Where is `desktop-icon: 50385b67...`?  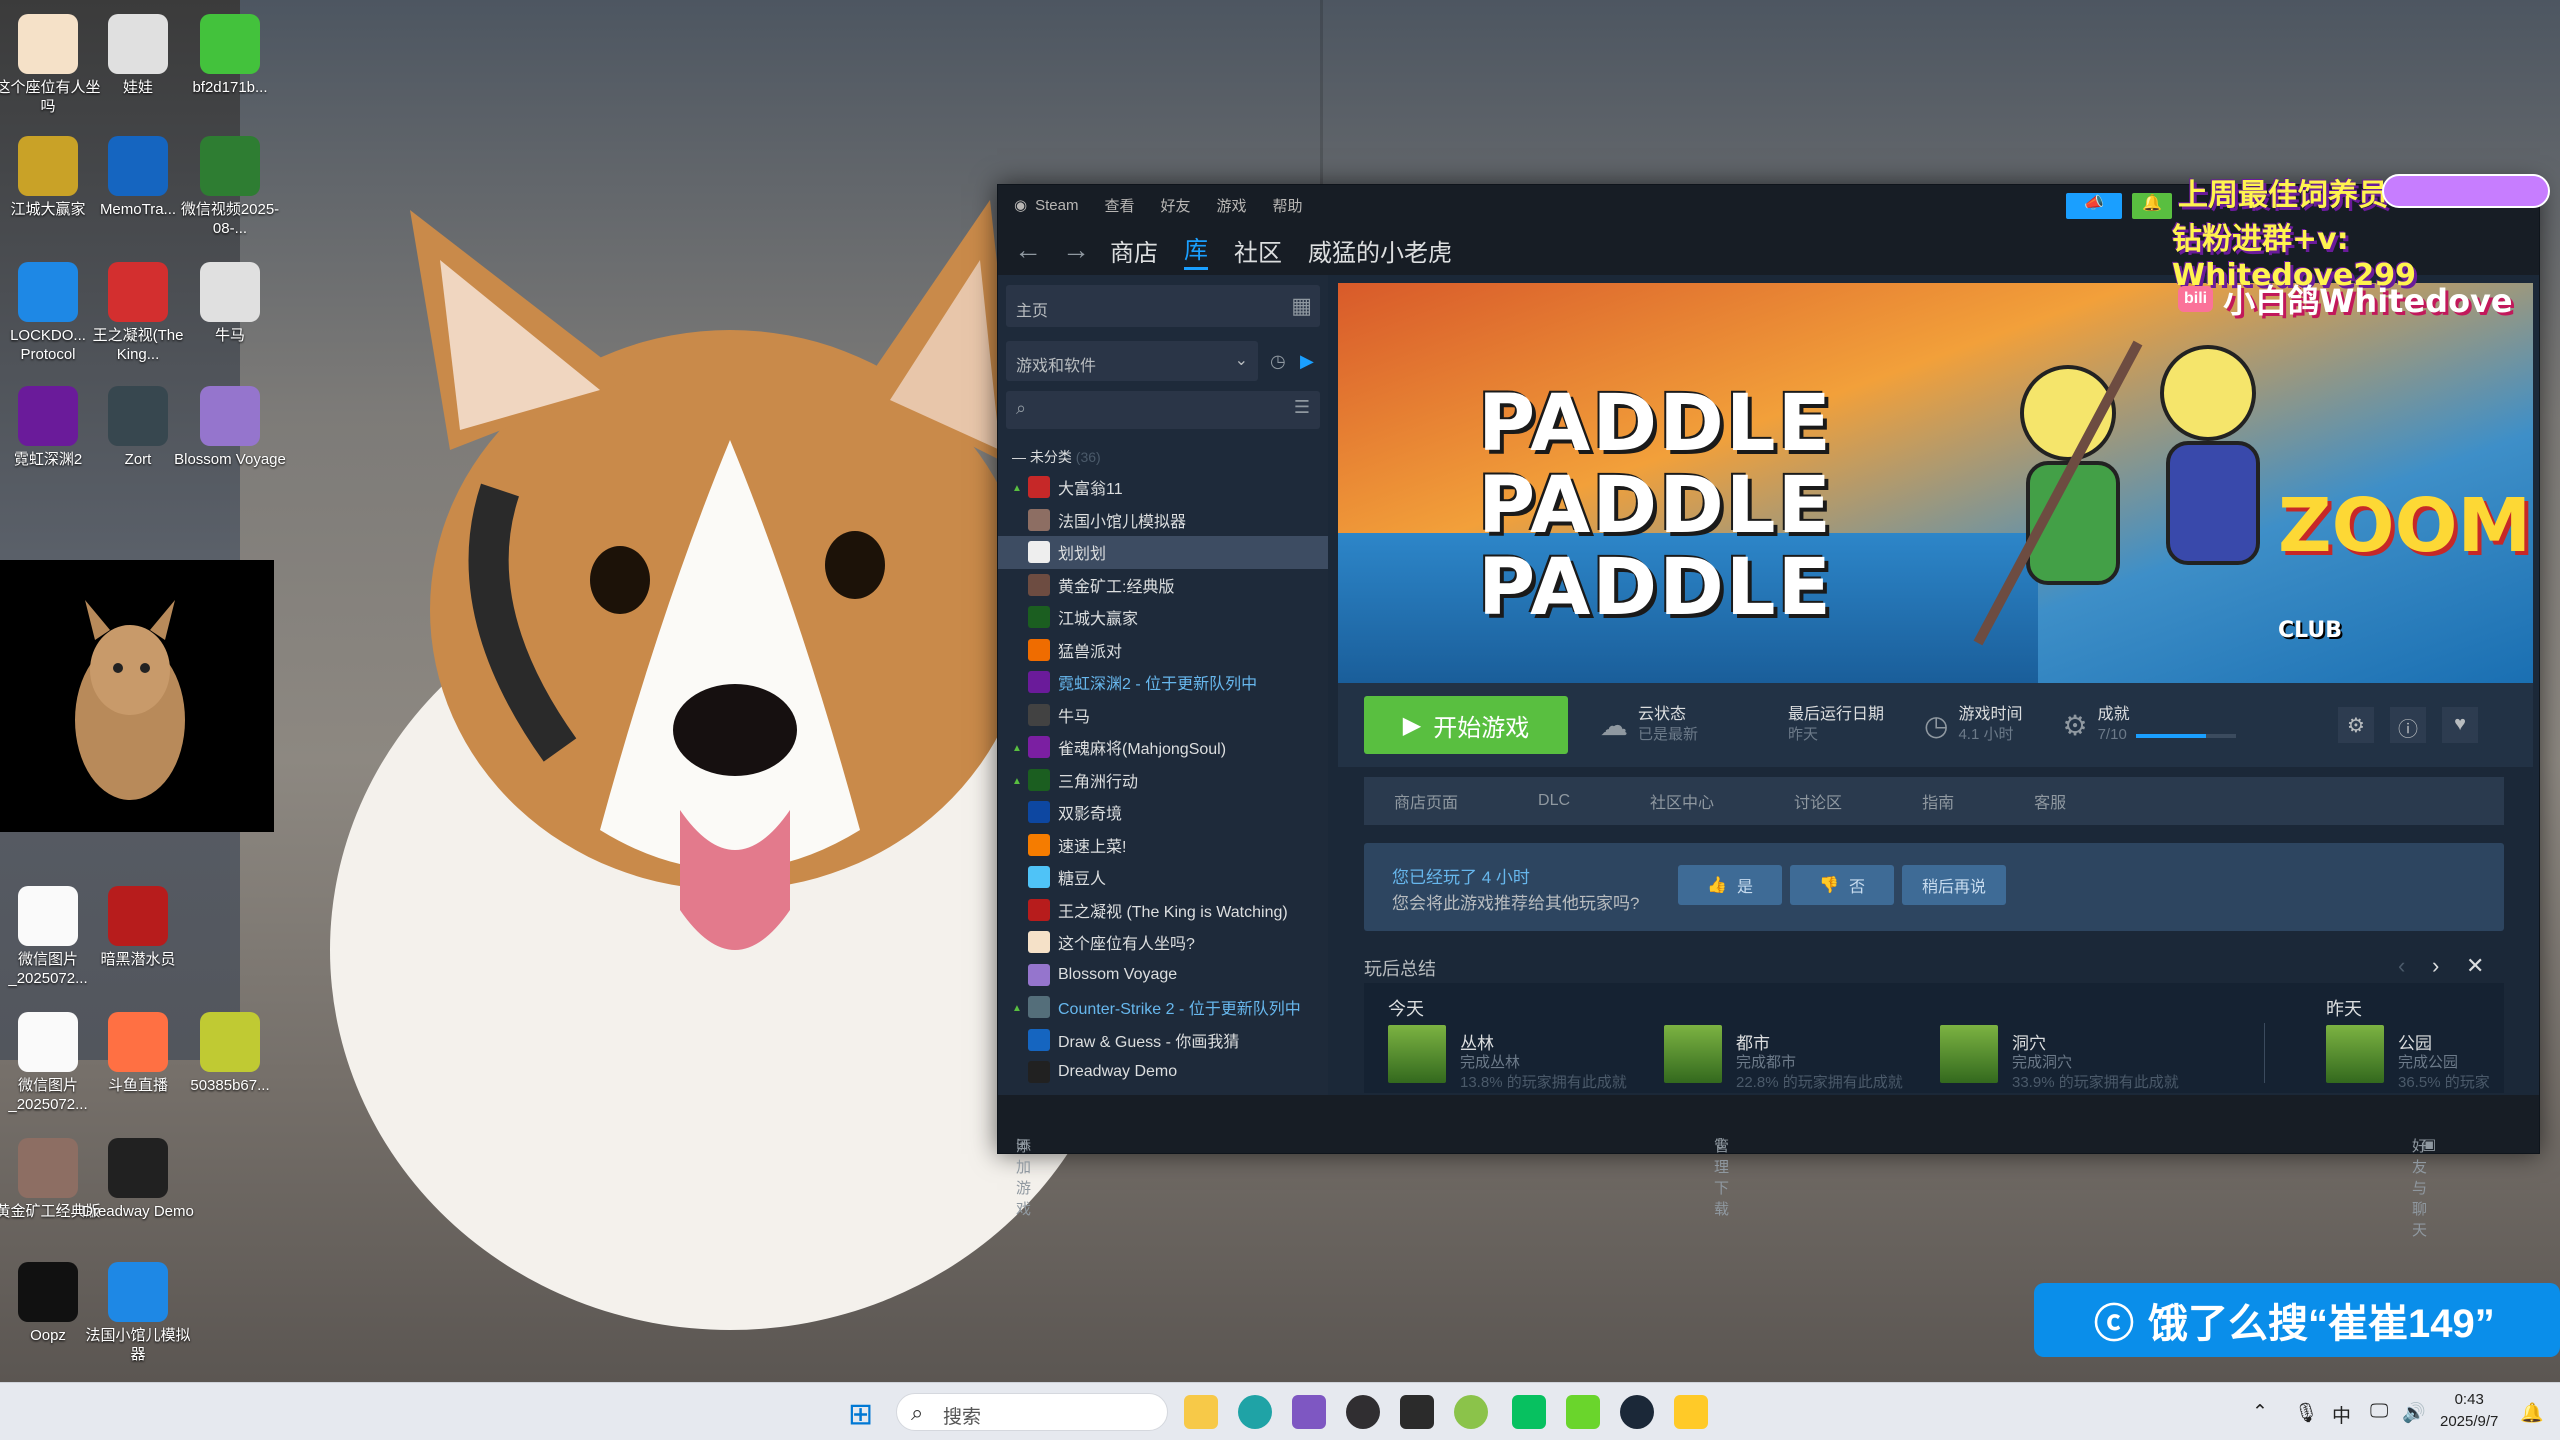 desktop-icon: 50385b67... is located at coordinates (230, 1050).